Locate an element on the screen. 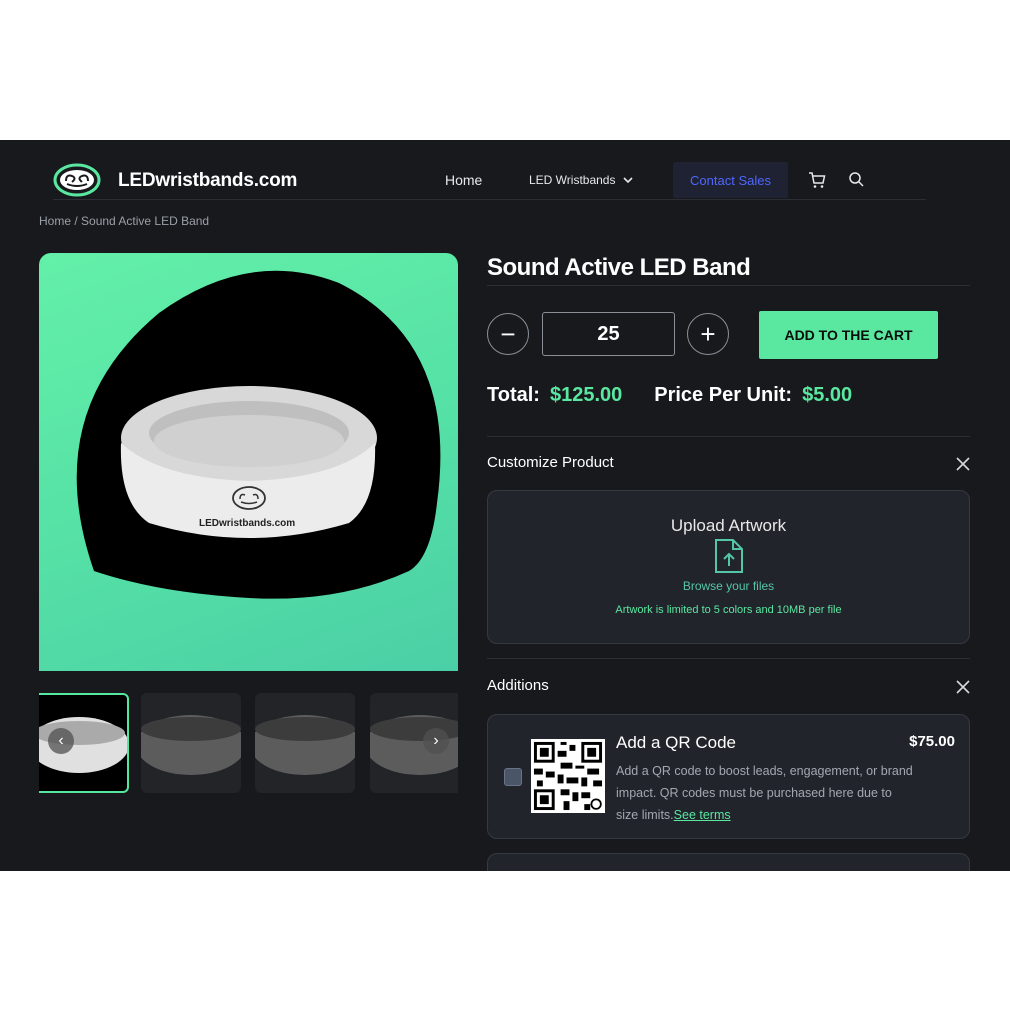 The height and width of the screenshot is (1010, 1010). addon-qr-checkbox is located at coordinates (513, 777).